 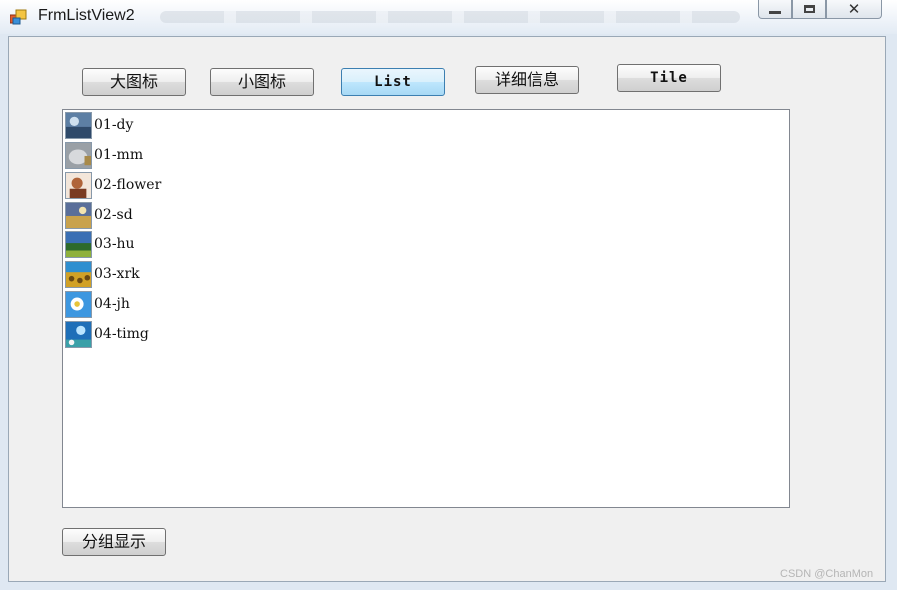 I want to click on details-view-button: 详细信息, so click(x=527, y=80).